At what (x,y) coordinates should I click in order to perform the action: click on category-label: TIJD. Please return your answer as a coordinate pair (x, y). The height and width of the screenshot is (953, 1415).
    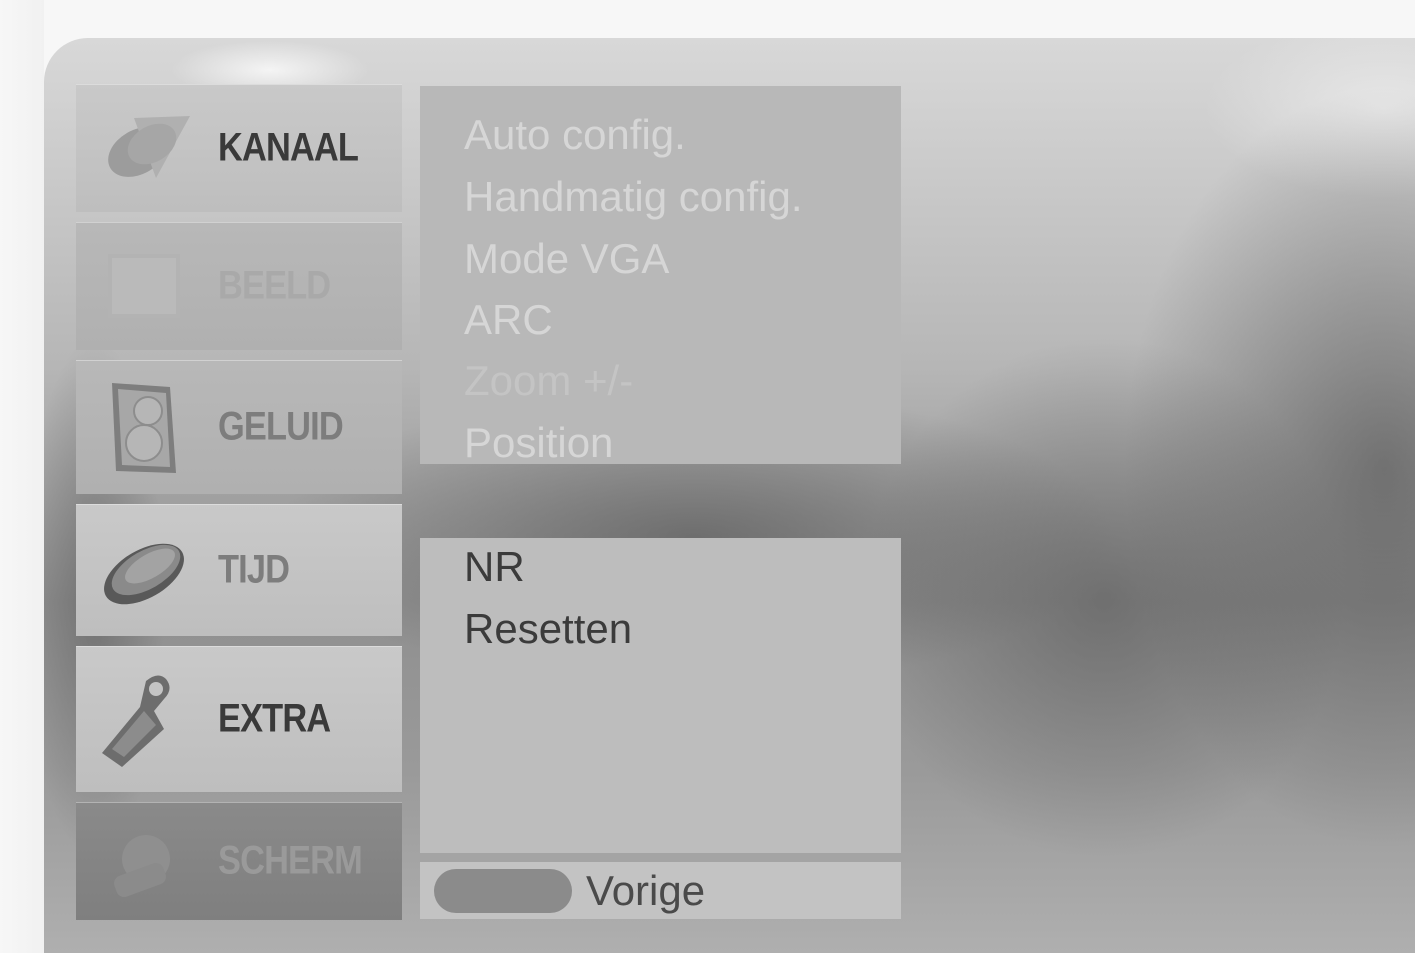
    Looking at the image, I should click on (254, 569).